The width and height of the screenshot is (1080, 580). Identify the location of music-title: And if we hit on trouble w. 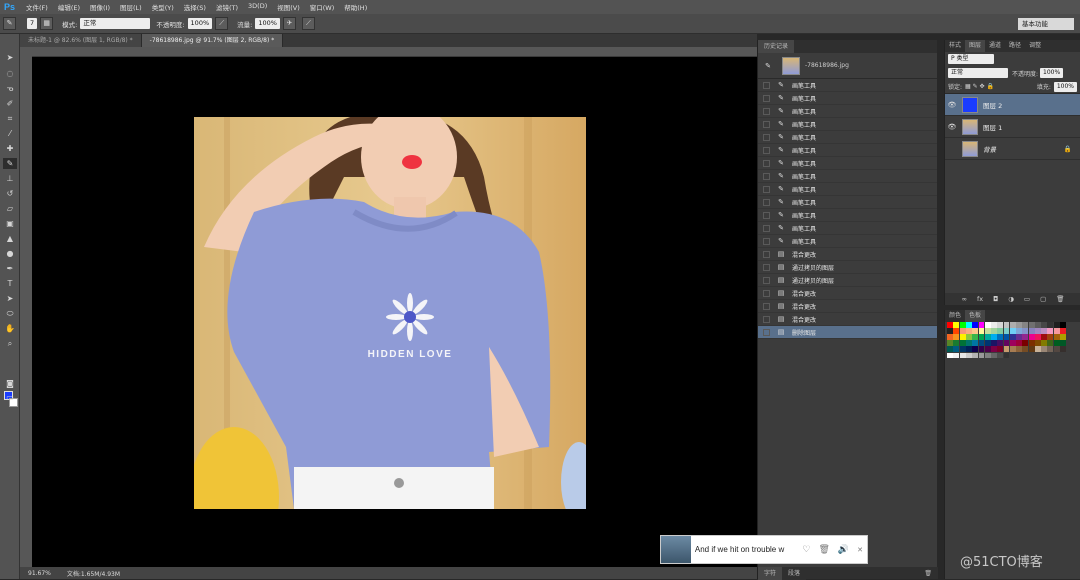
(747, 549).